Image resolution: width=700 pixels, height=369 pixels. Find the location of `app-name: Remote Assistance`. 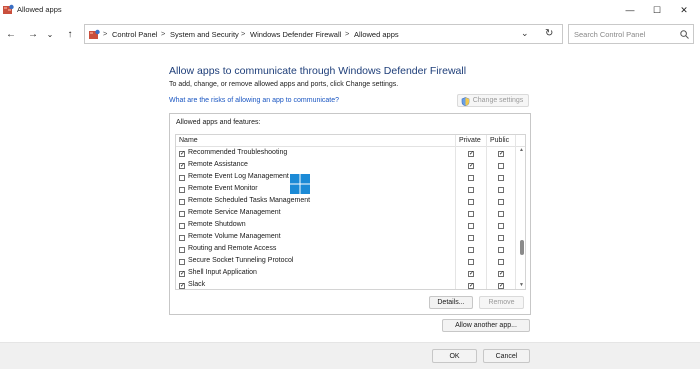

app-name: Remote Assistance is located at coordinates (218, 164).